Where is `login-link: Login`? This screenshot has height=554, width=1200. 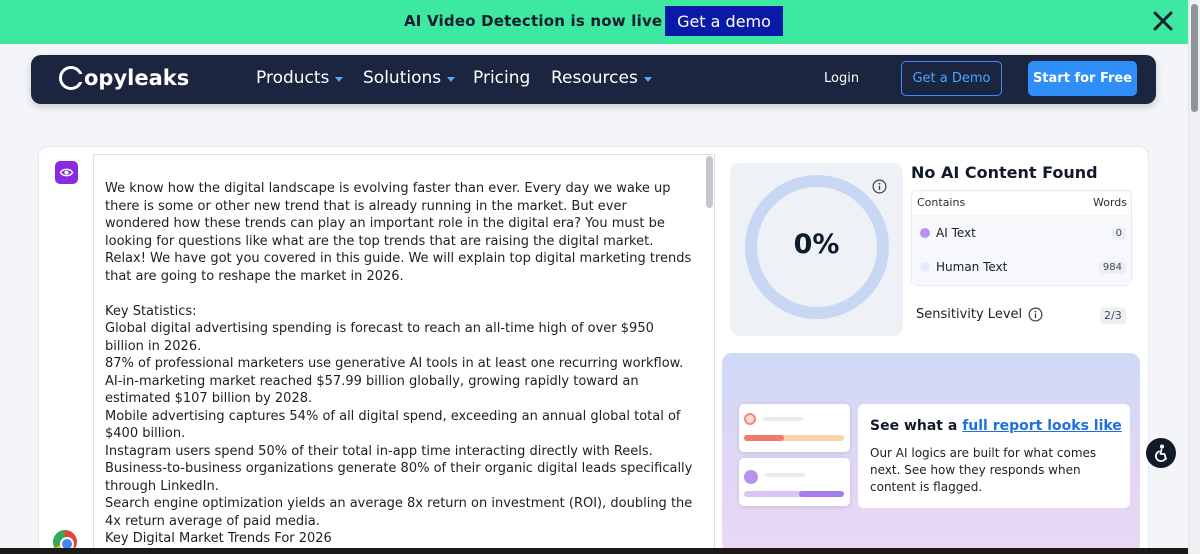 login-link: Login is located at coordinates (841, 78).